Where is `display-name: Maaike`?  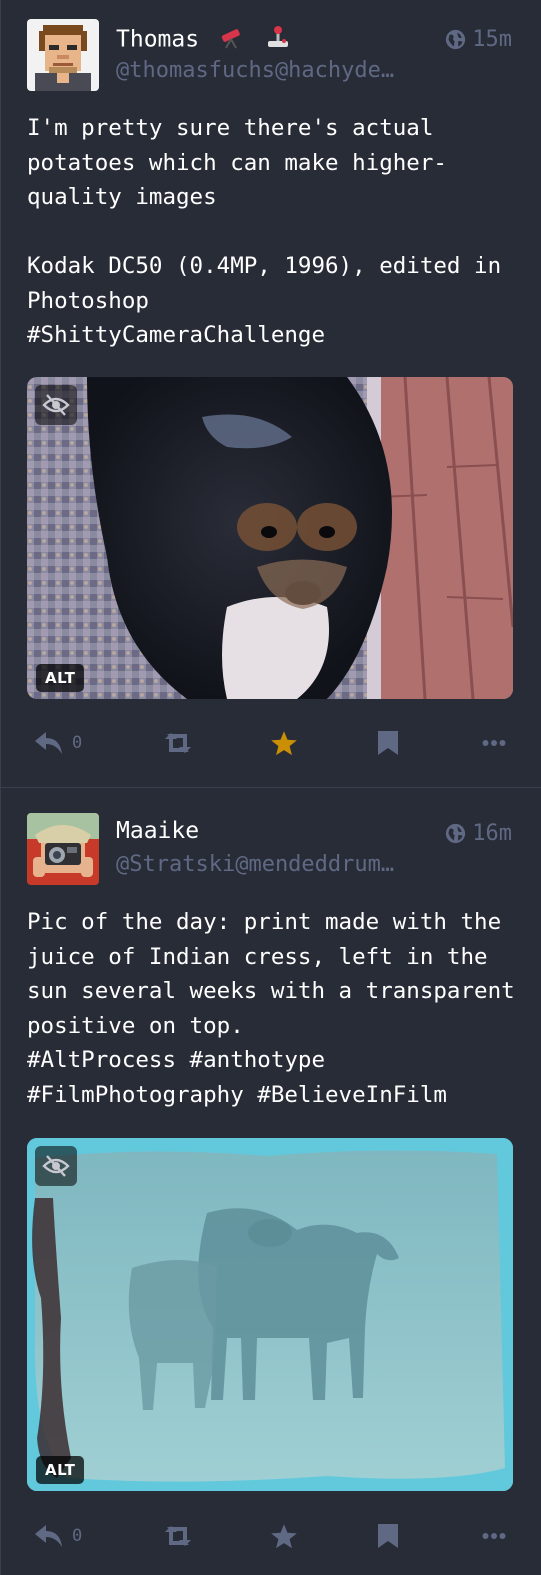 display-name: Maaike is located at coordinates (157, 831).